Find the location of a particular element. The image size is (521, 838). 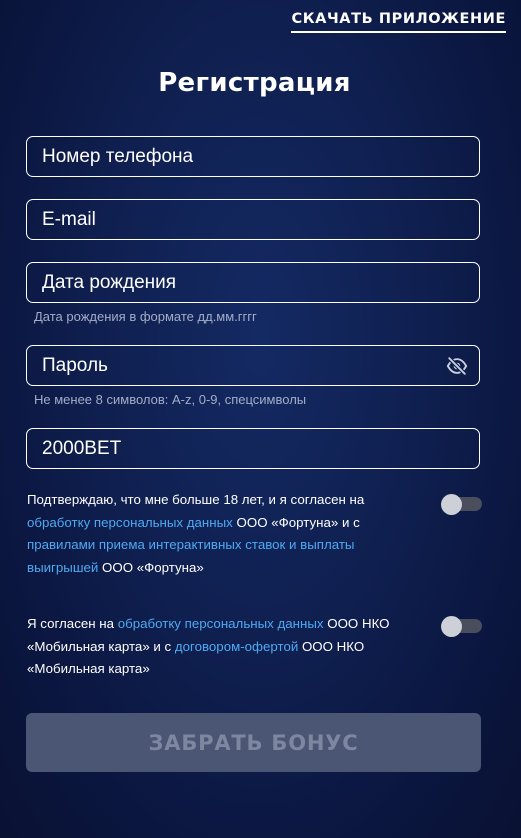

consent2-text-1: Я согласен на is located at coordinates (72, 623).